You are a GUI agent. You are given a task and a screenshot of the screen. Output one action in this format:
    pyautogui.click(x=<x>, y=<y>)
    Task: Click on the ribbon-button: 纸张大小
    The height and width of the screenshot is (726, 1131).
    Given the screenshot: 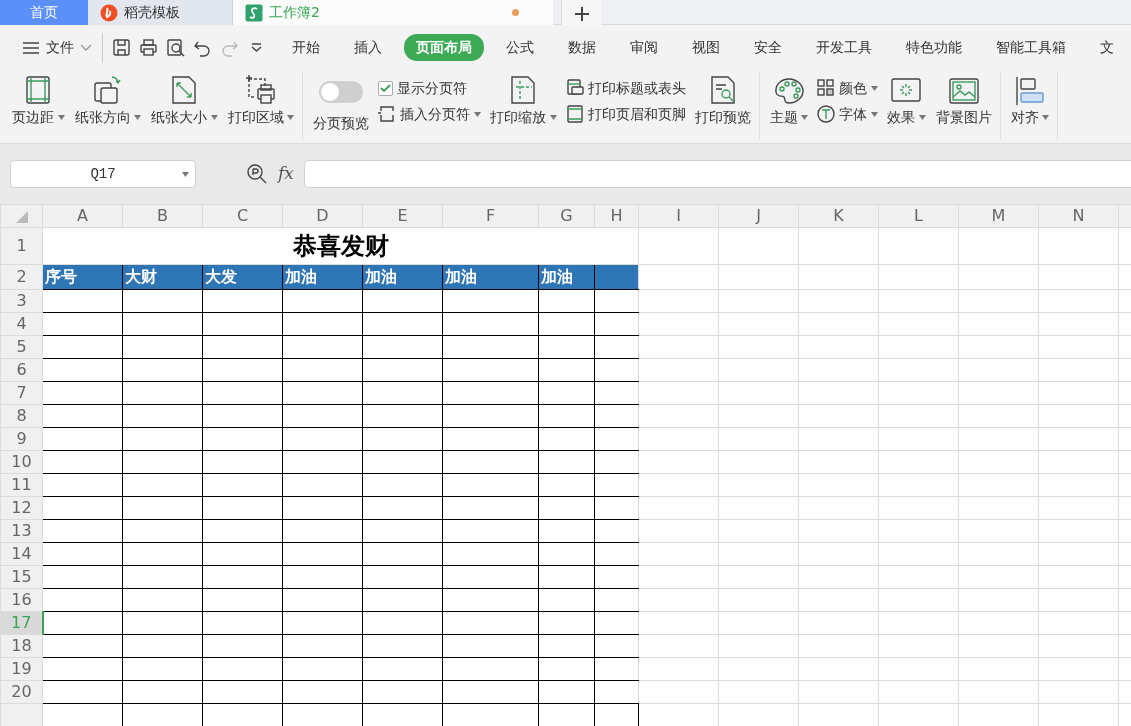 What is the action you would take?
    pyautogui.click(x=184, y=101)
    